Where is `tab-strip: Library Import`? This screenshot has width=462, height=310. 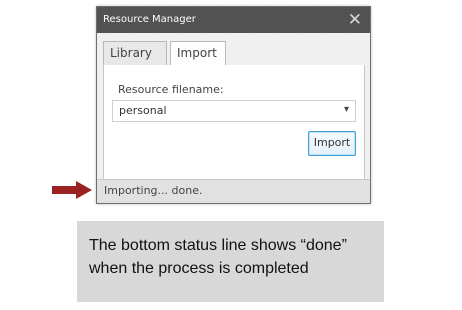 tab-strip: Library Import is located at coordinates (234, 53).